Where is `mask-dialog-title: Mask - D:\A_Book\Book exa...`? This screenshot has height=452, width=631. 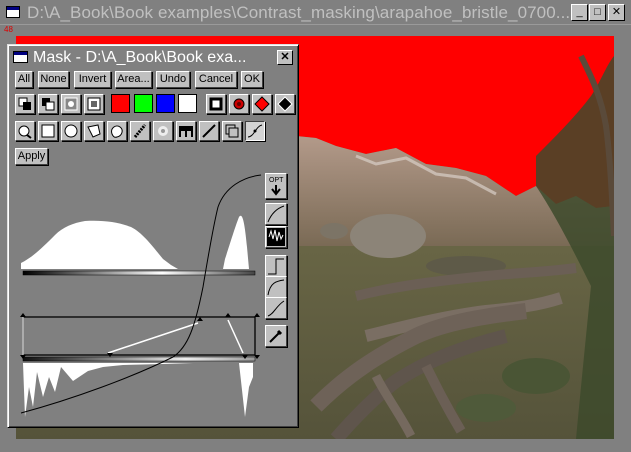 mask-dialog-title: Mask - D:\A_Book\Book exa... is located at coordinates (140, 57).